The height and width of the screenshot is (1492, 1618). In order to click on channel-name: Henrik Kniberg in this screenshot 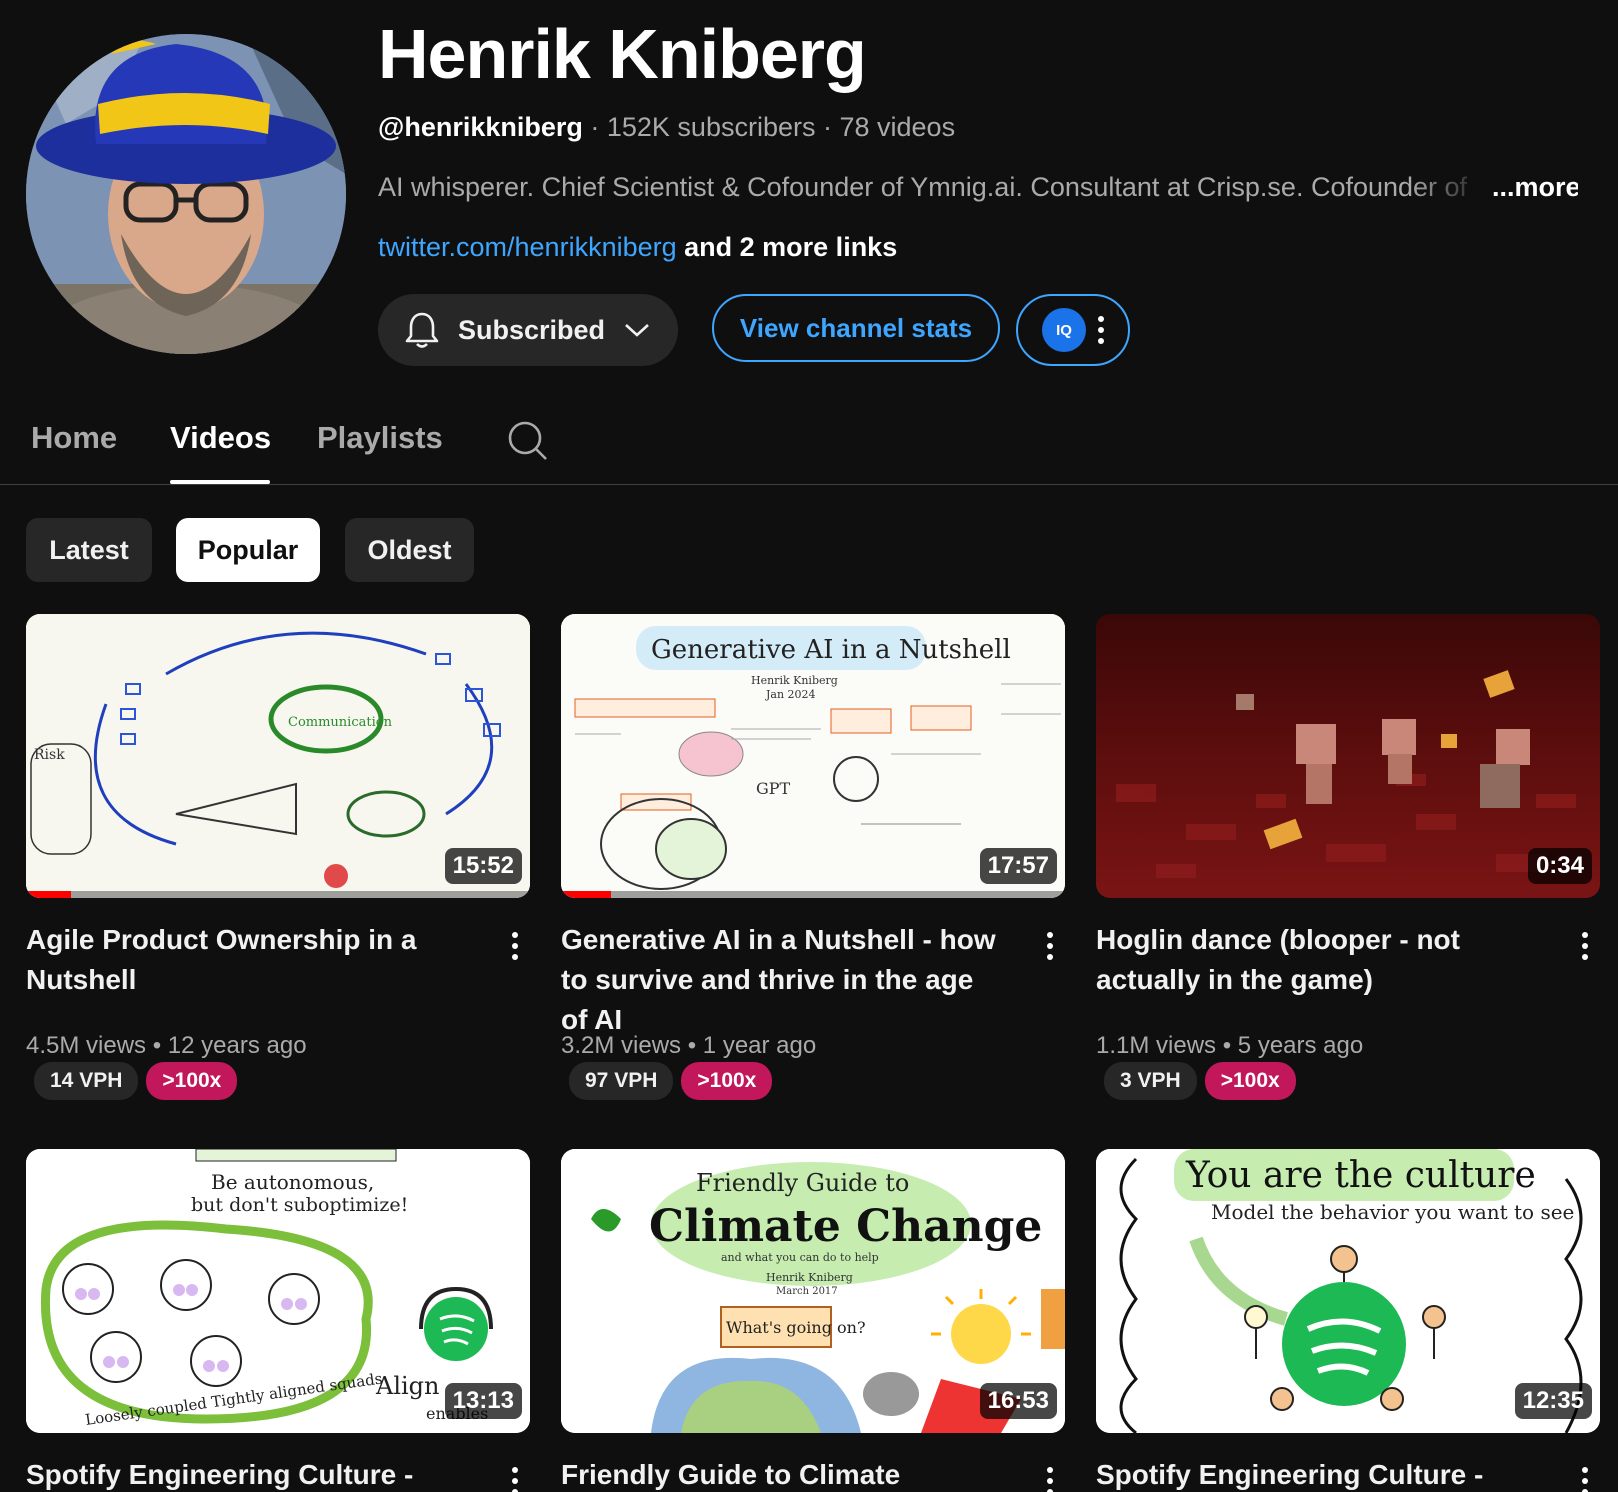, I will do `click(622, 54)`.